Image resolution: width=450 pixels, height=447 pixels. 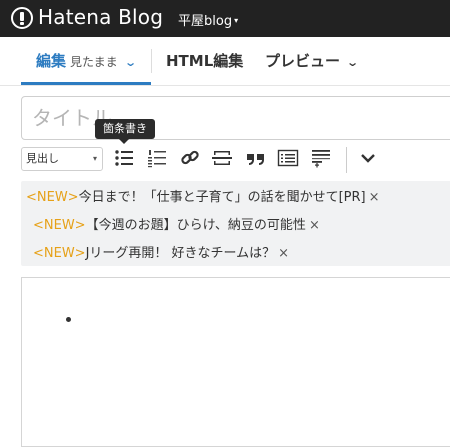 What do you see at coordinates (303, 61) in the screenshot?
I see `tab-label: プレビュー` at bounding box center [303, 61].